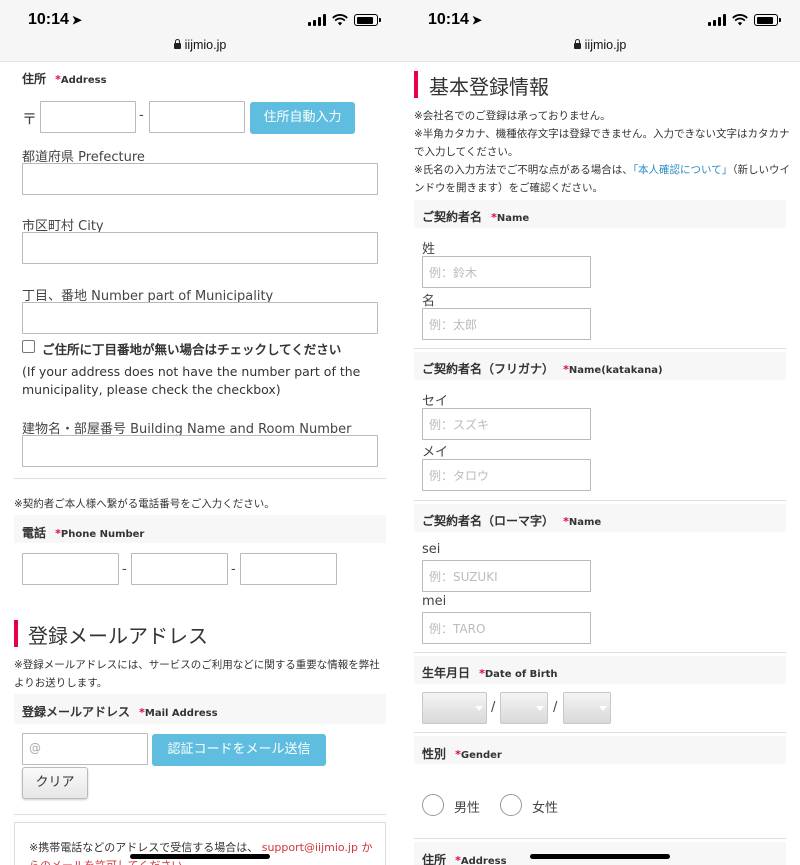 The width and height of the screenshot is (800, 865). I want to click on kana-label-en: Name(katakana), so click(615, 370).